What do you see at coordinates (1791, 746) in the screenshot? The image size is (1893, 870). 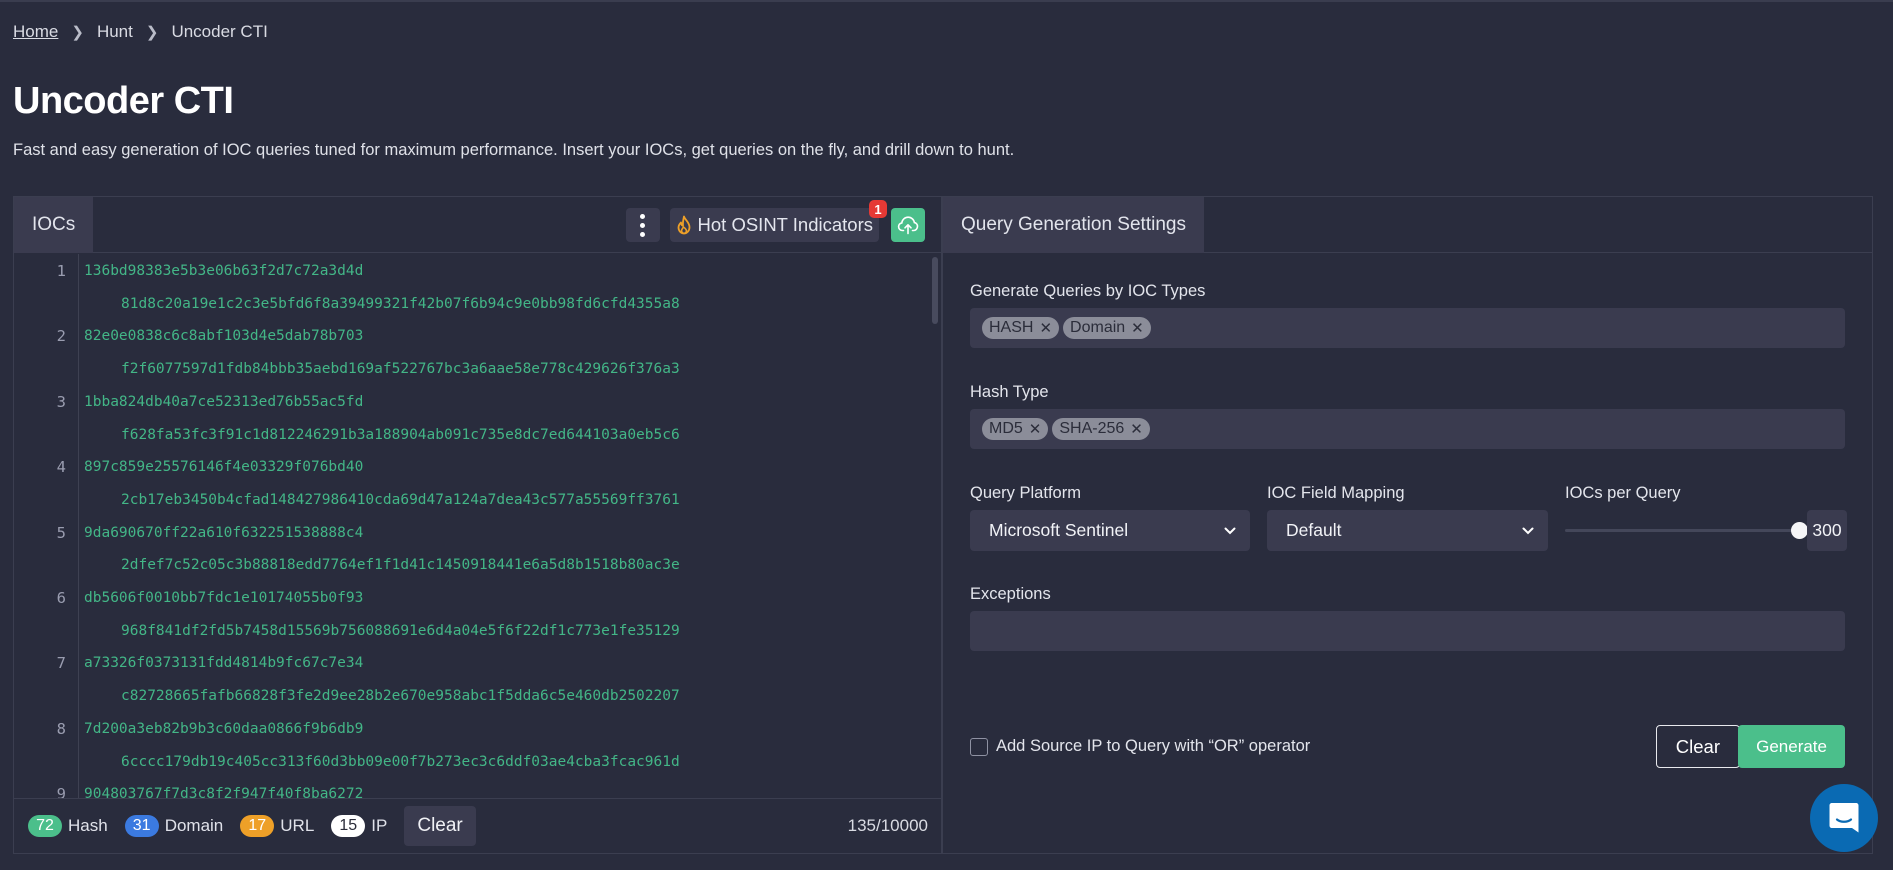 I see `generate-button: Generate` at bounding box center [1791, 746].